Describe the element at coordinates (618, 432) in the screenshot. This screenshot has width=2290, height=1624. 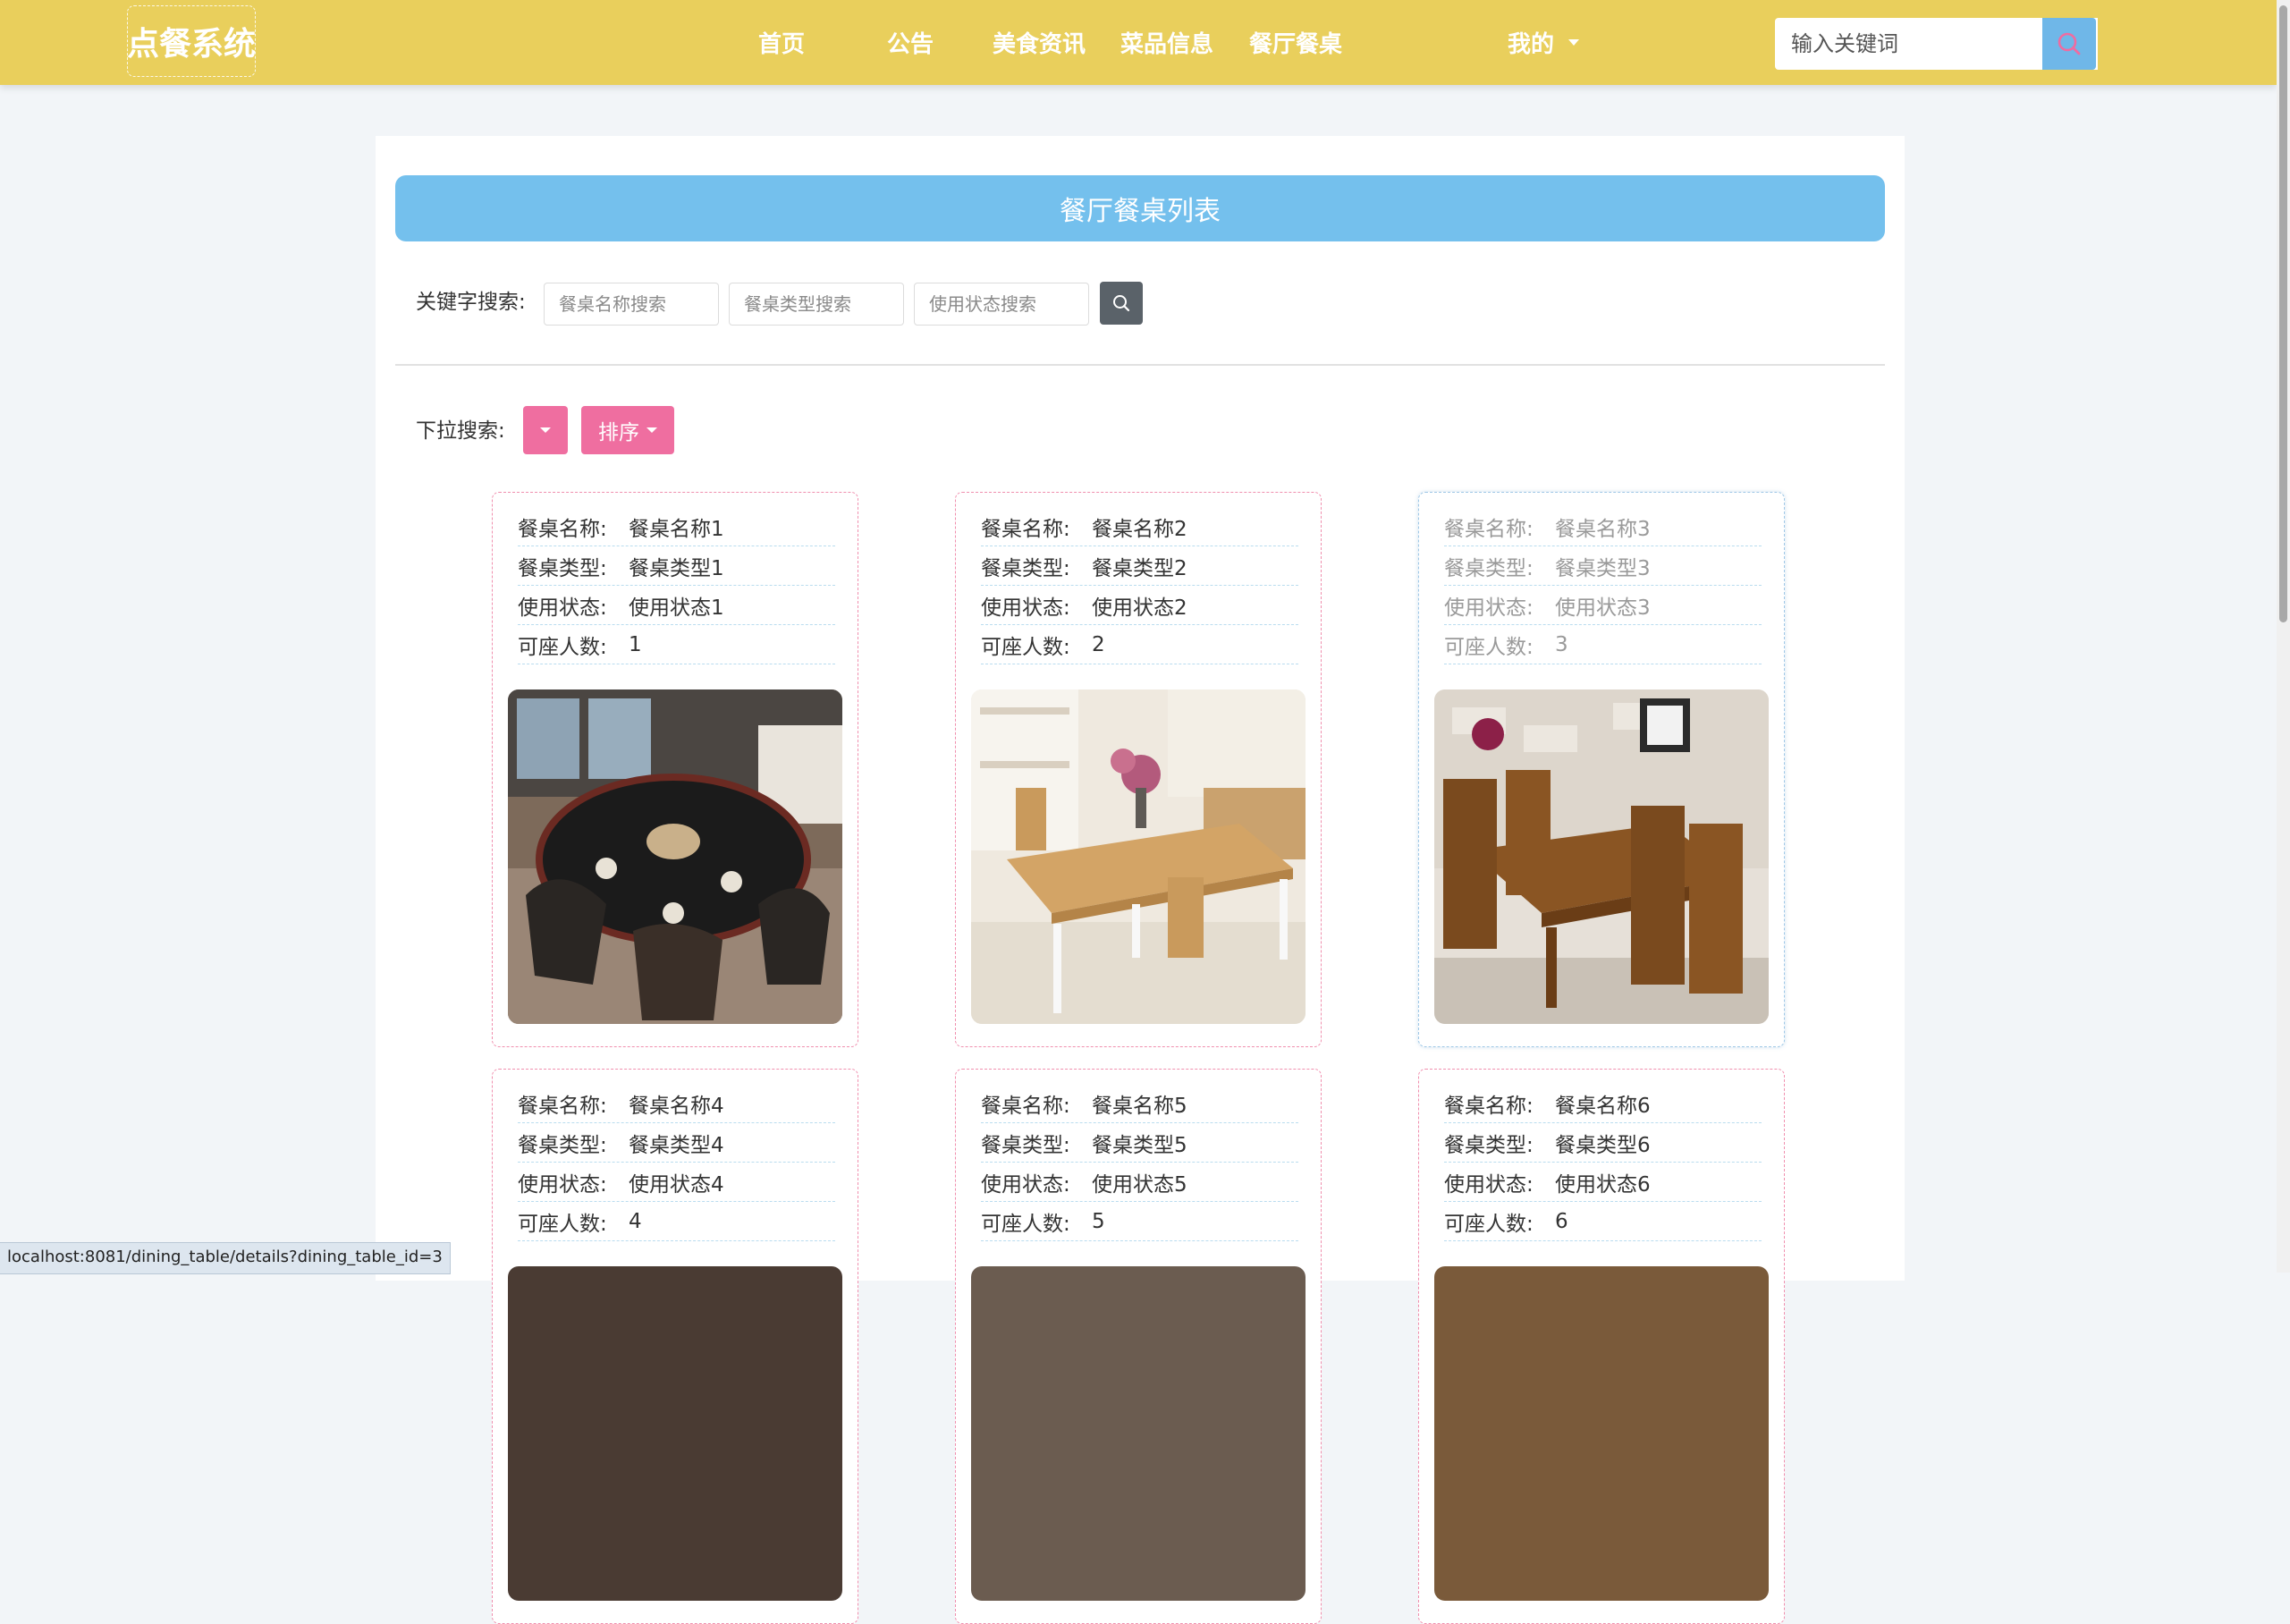
I see `sort-button-label: 排序` at that location.